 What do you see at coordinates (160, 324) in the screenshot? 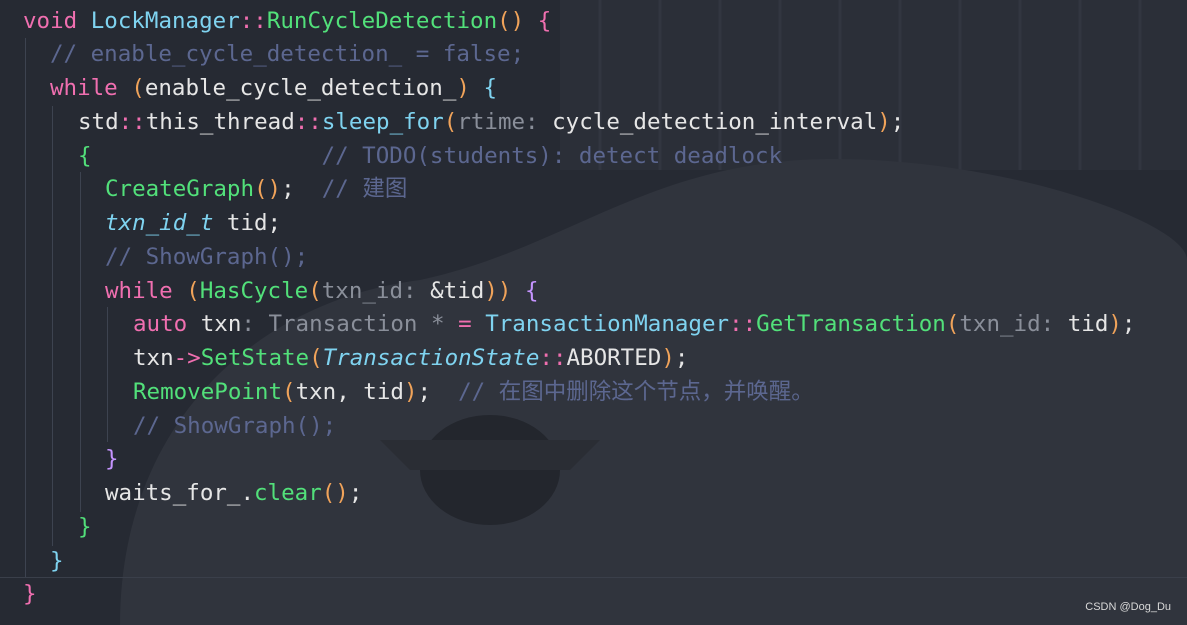
I see `keyword: auto` at bounding box center [160, 324].